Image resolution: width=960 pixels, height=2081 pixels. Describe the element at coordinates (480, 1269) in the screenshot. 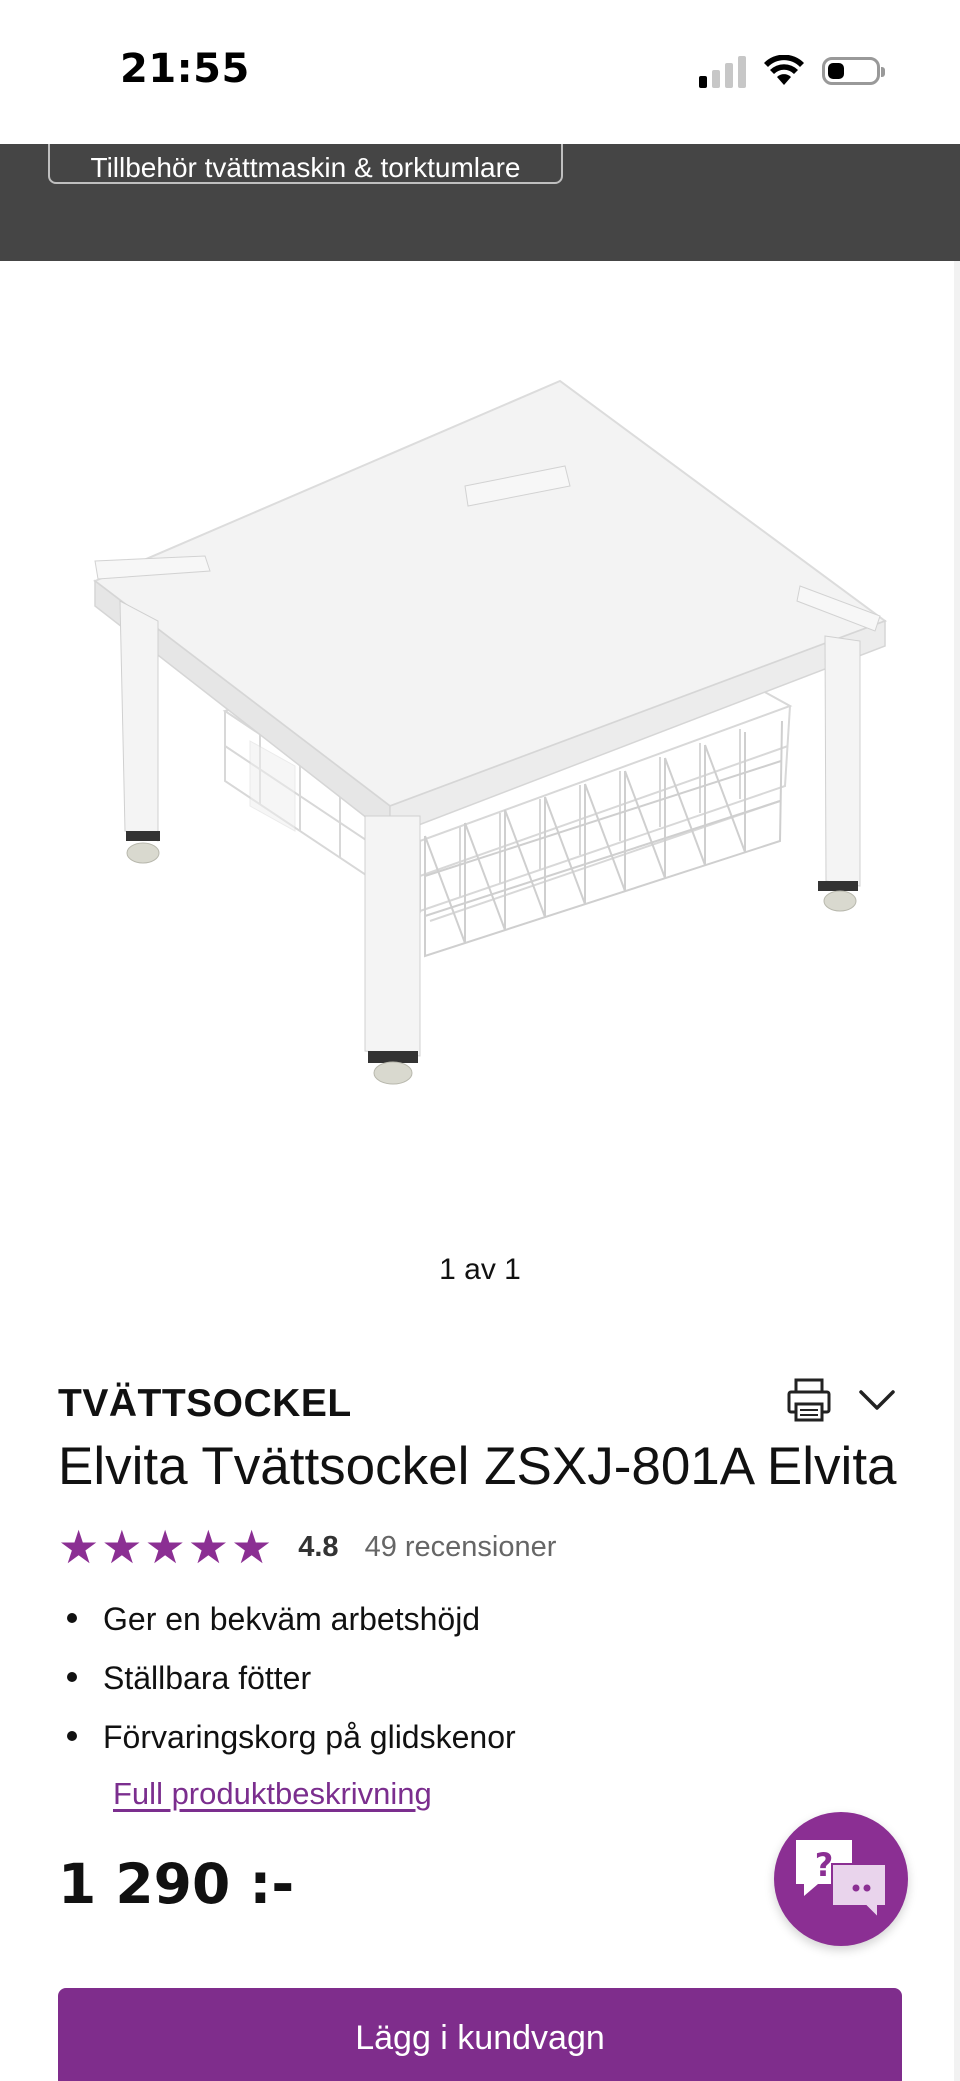

I see `image-counter: 1 av 1` at that location.